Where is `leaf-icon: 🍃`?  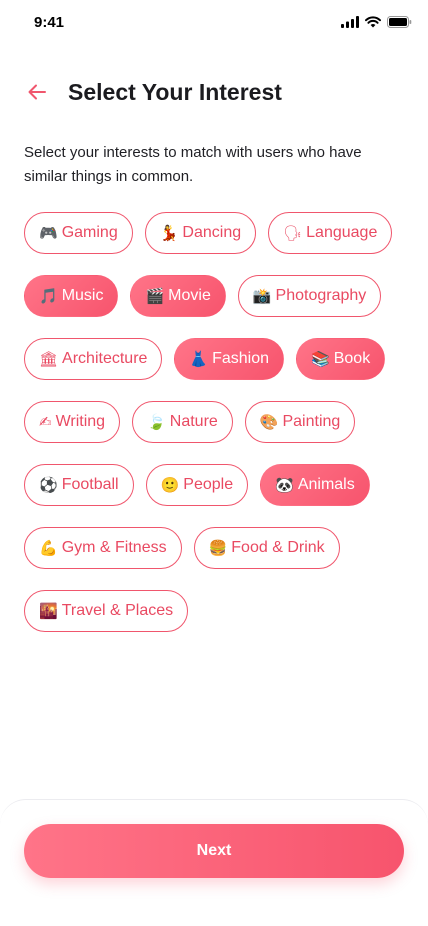 leaf-icon: 🍃 is located at coordinates (156, 422).